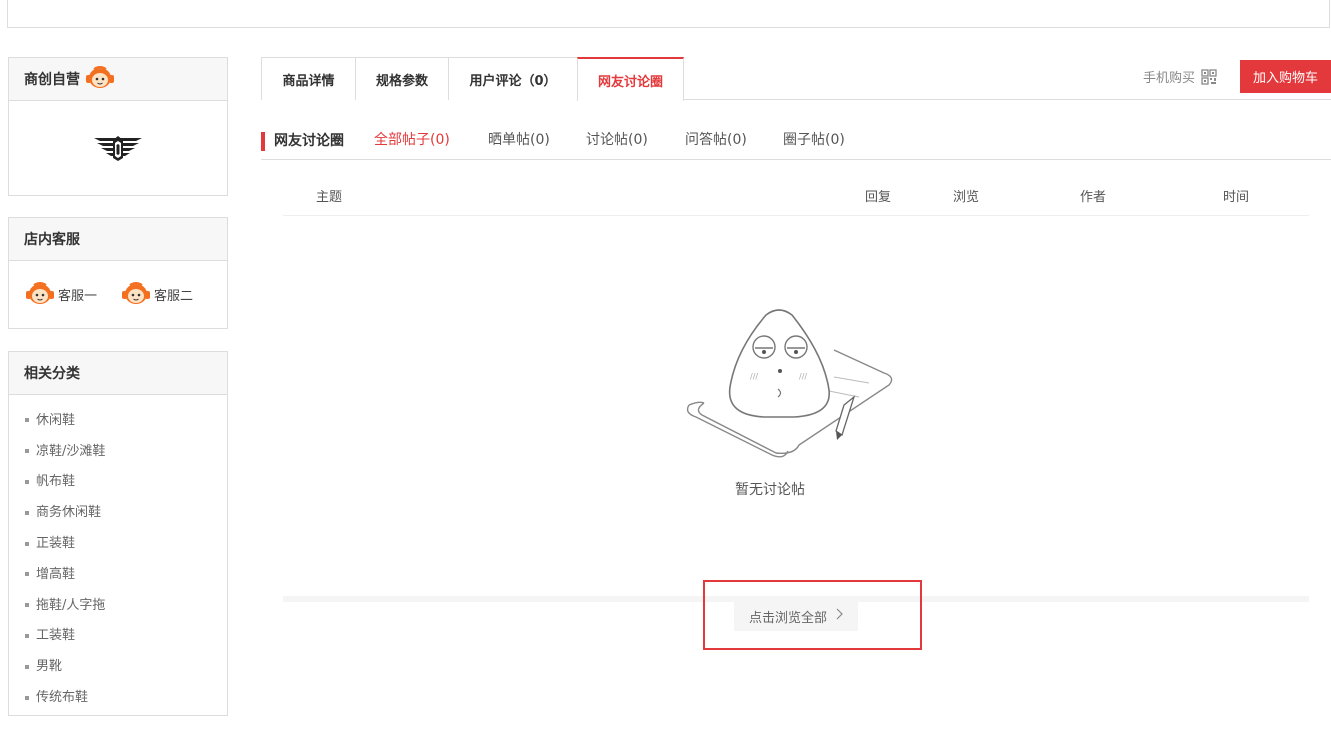 This screenshot has height=730, width=1331. Describe the element at coordinates (126, 451) in the screenshot. I see `category-item: 凉鞋/沙滩鞋` at that location.